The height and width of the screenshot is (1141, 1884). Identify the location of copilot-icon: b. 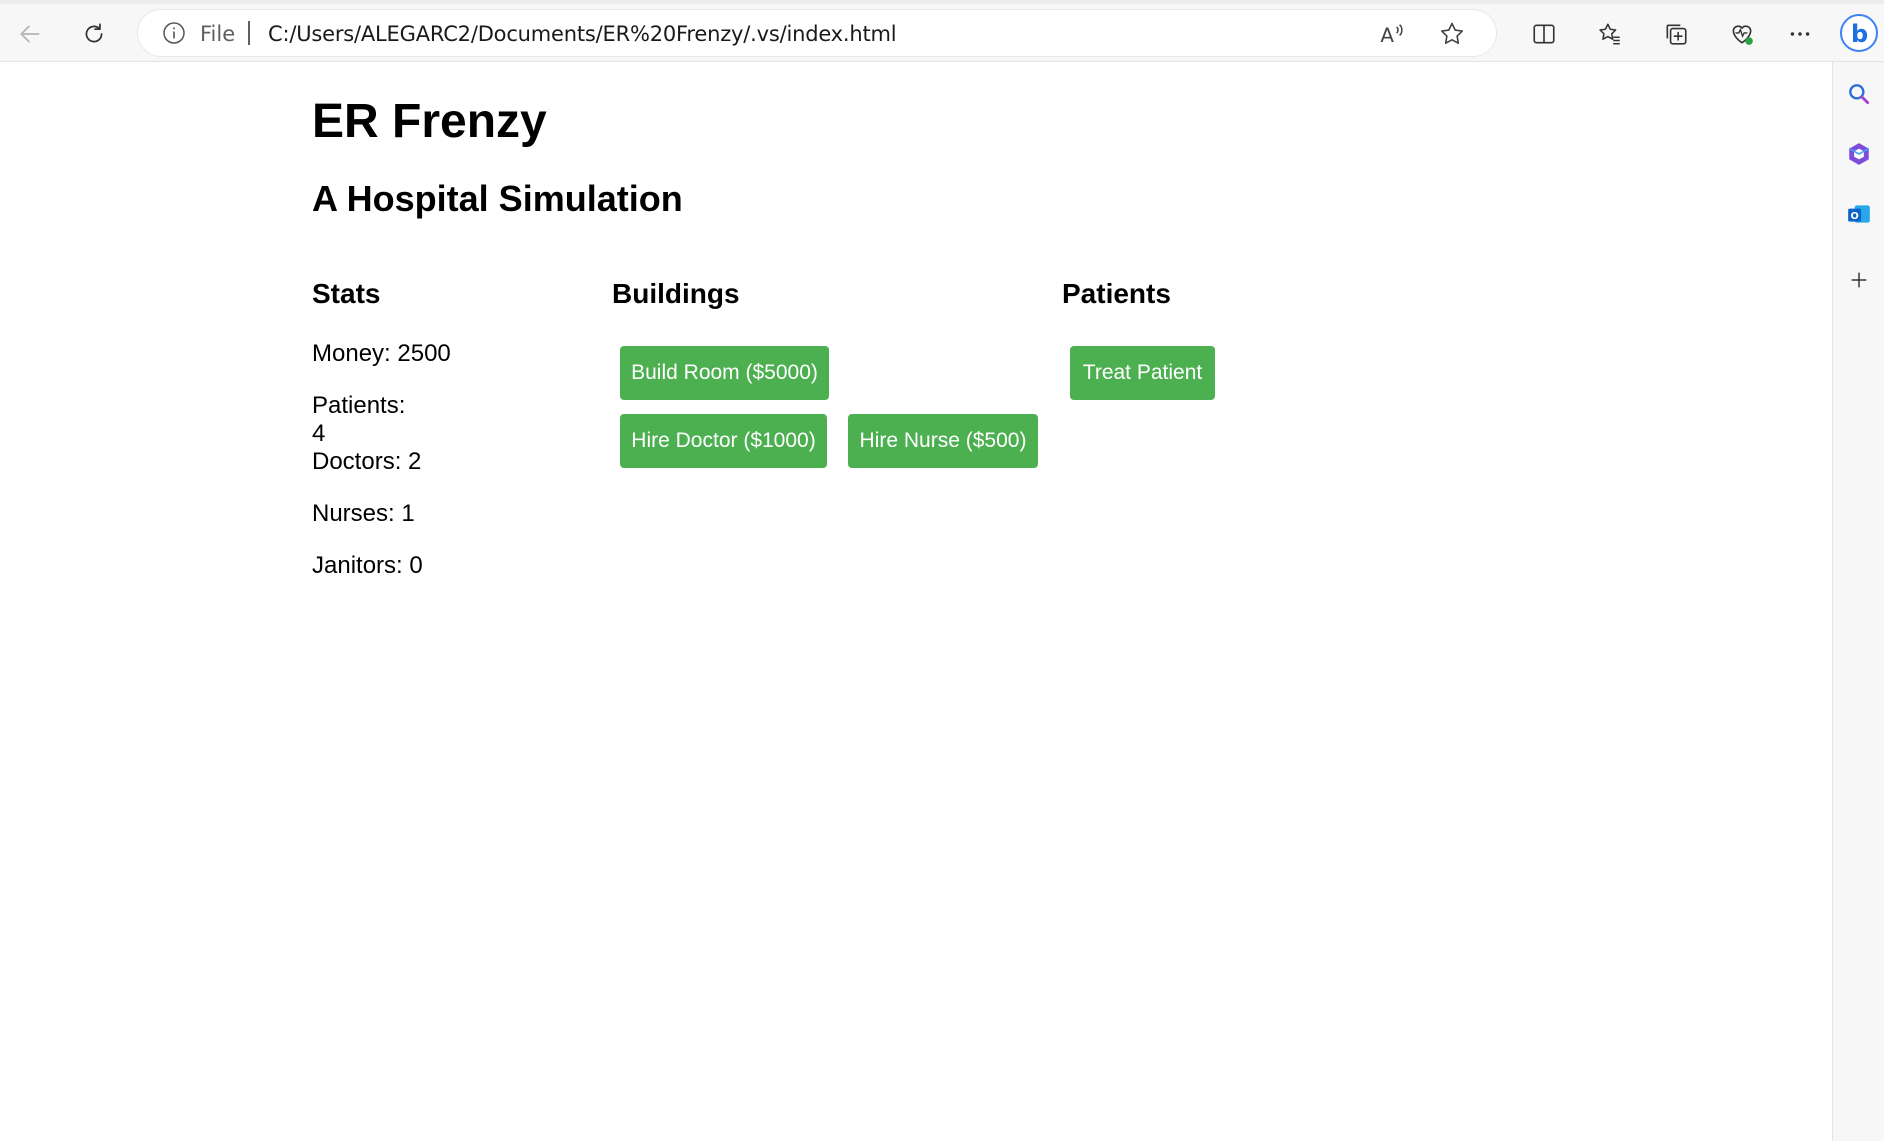
(1859, 33).